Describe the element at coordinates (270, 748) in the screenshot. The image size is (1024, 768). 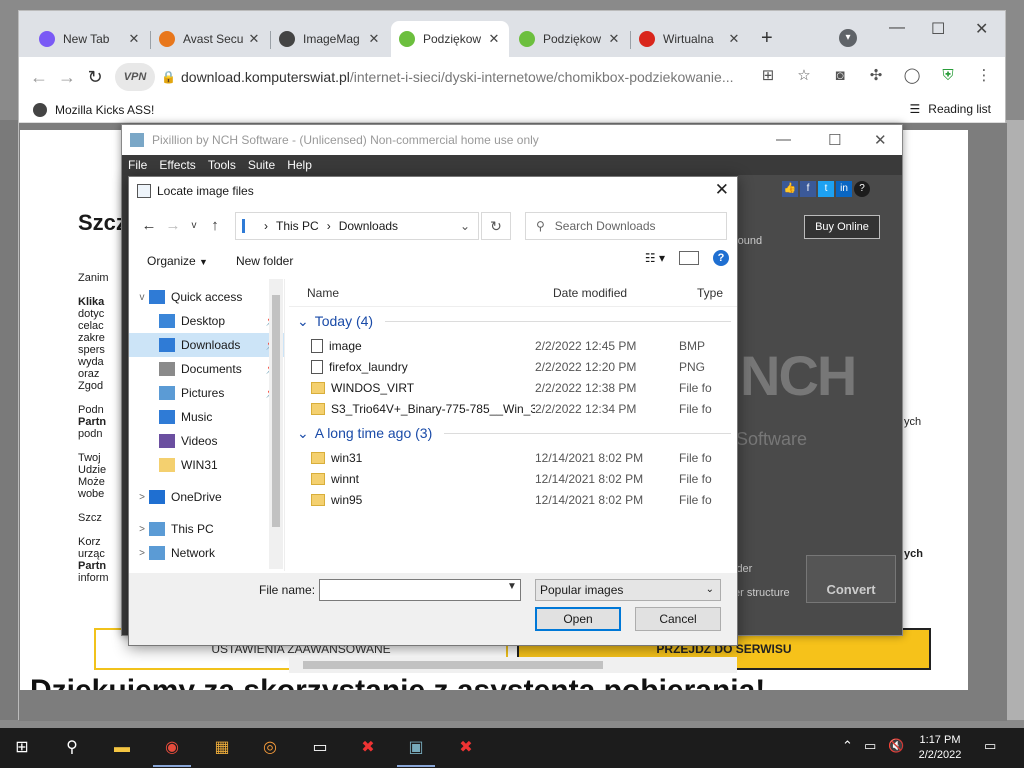
I see `avast-browser-icon: ◎` at that location.